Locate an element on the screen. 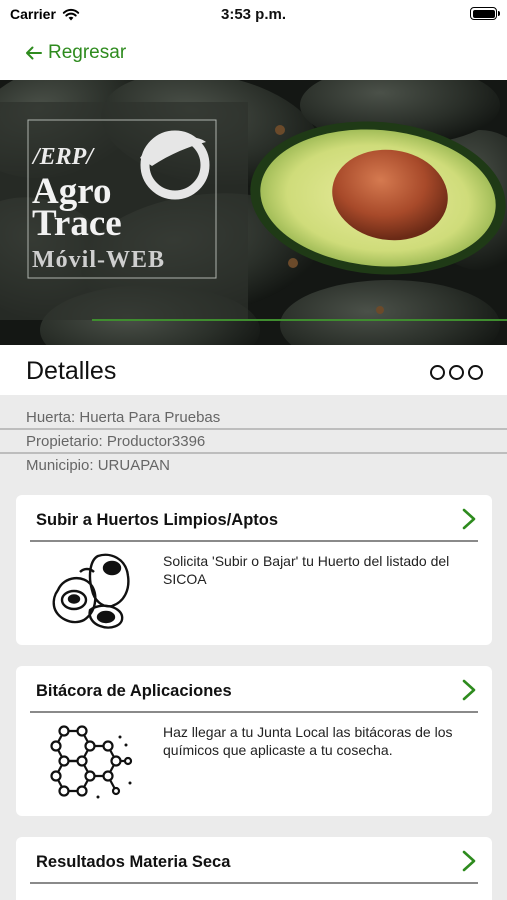 Image resolution: width=507 pixels, height=900 pixels. info-propietario: Propietario: Productor3396 is located at coordinates (253, 442).